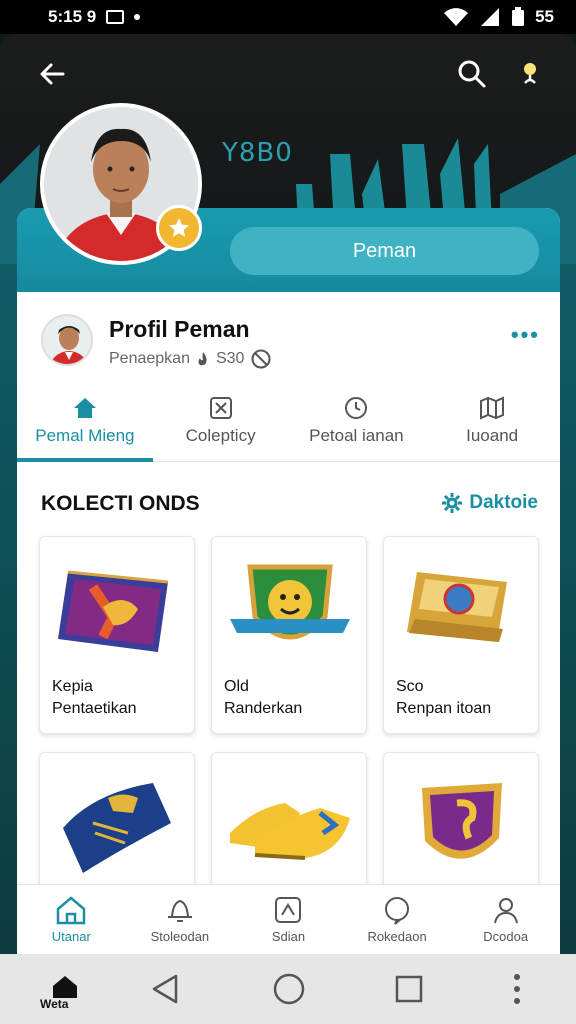 The height and width of the screenshot is (1024, 576). I want to click on person-avatar-icon, so click(67, 340).